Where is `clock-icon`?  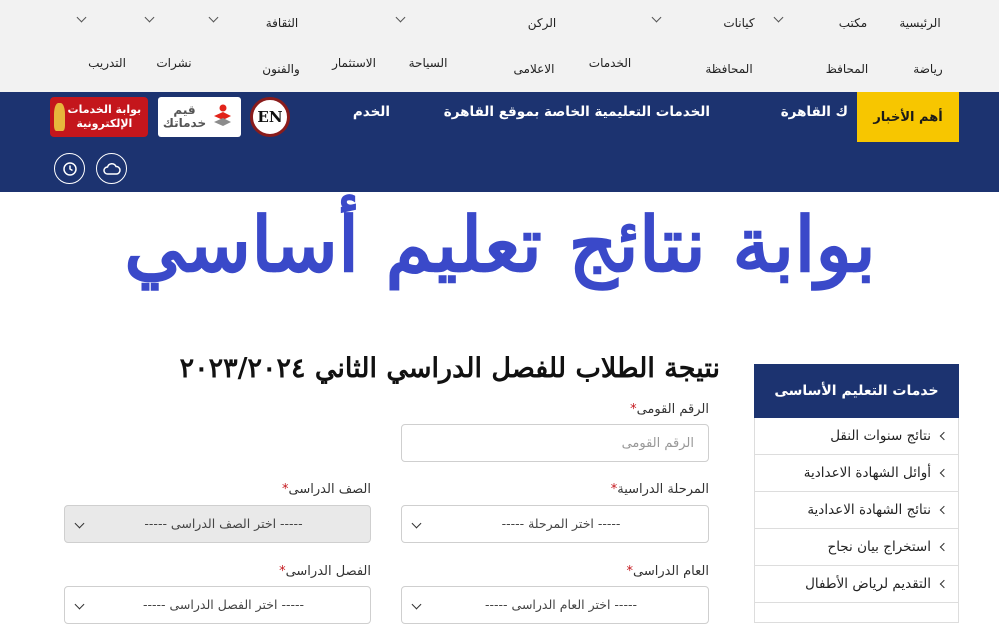 clock-icon is located at coordinates (69, 168).